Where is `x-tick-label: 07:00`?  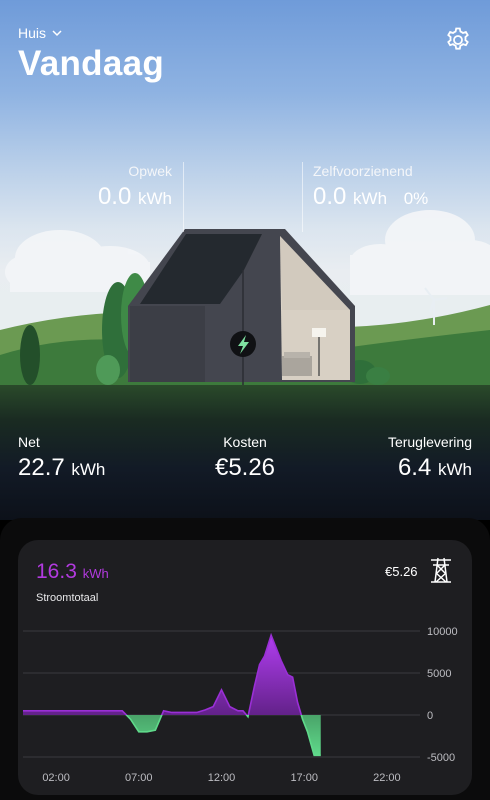 x-tick-label: 07:00 is located at coordinates (139, 778).